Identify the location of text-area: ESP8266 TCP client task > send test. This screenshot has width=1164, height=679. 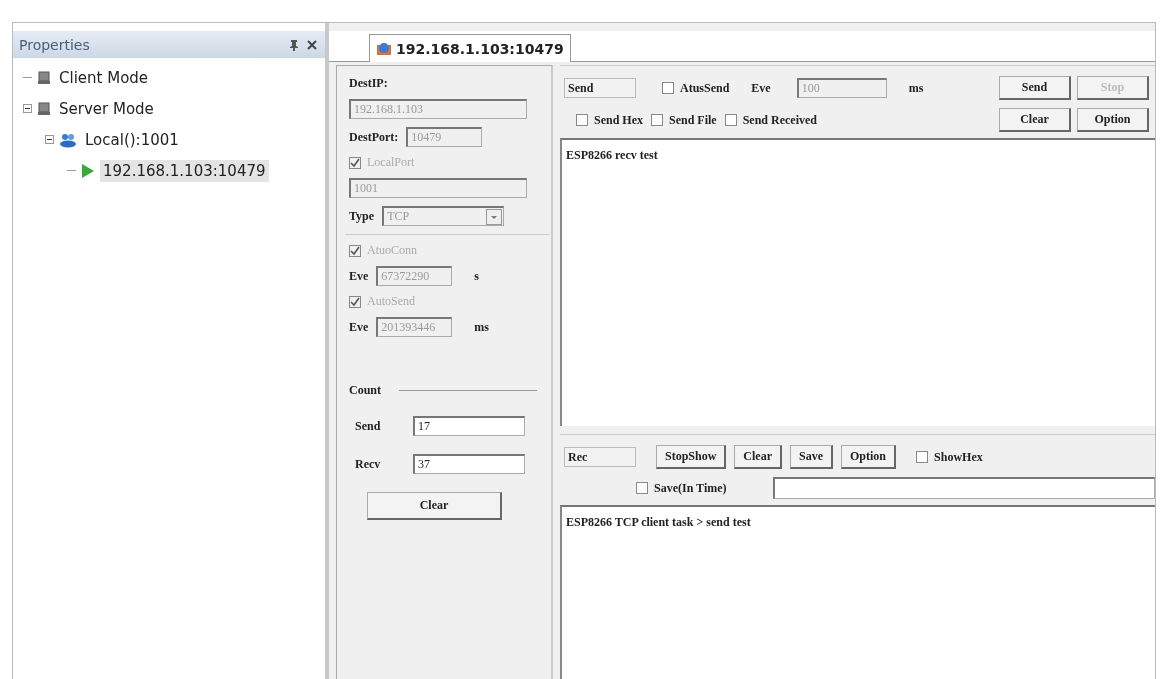
(857, 592).